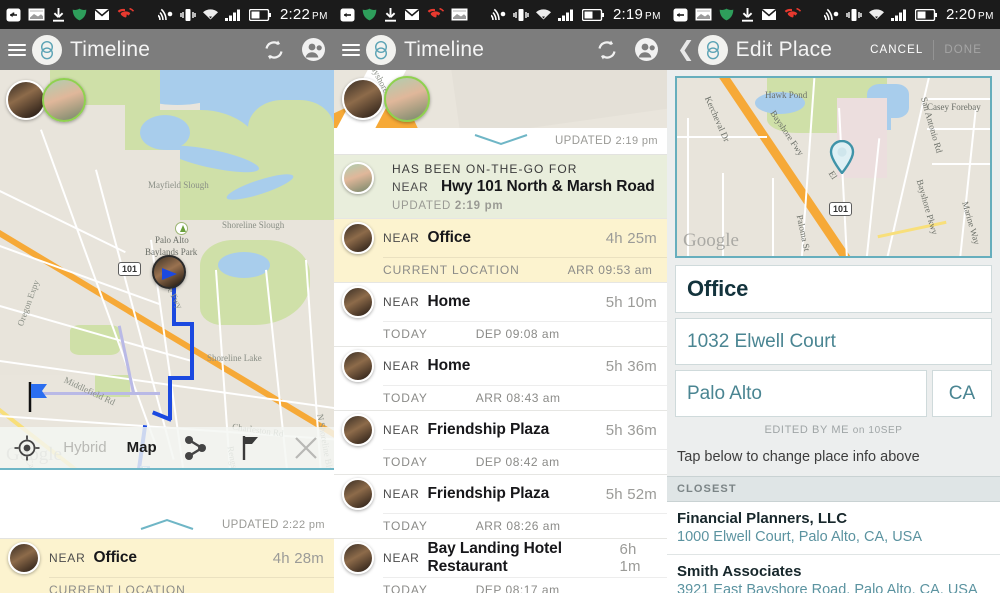  Describe the element at coordinates (518, 398) in the screenshot. I see `row-time: ARR 08:43 am` at that location.